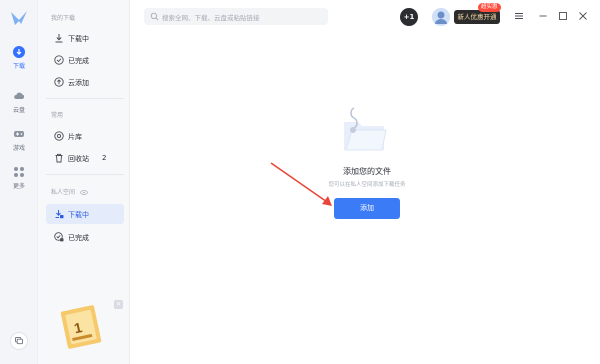  What do you see at coordinates (365, 129) in the screenshot?
I see `empty-folder-illustration` at bounding box center [365, 129].